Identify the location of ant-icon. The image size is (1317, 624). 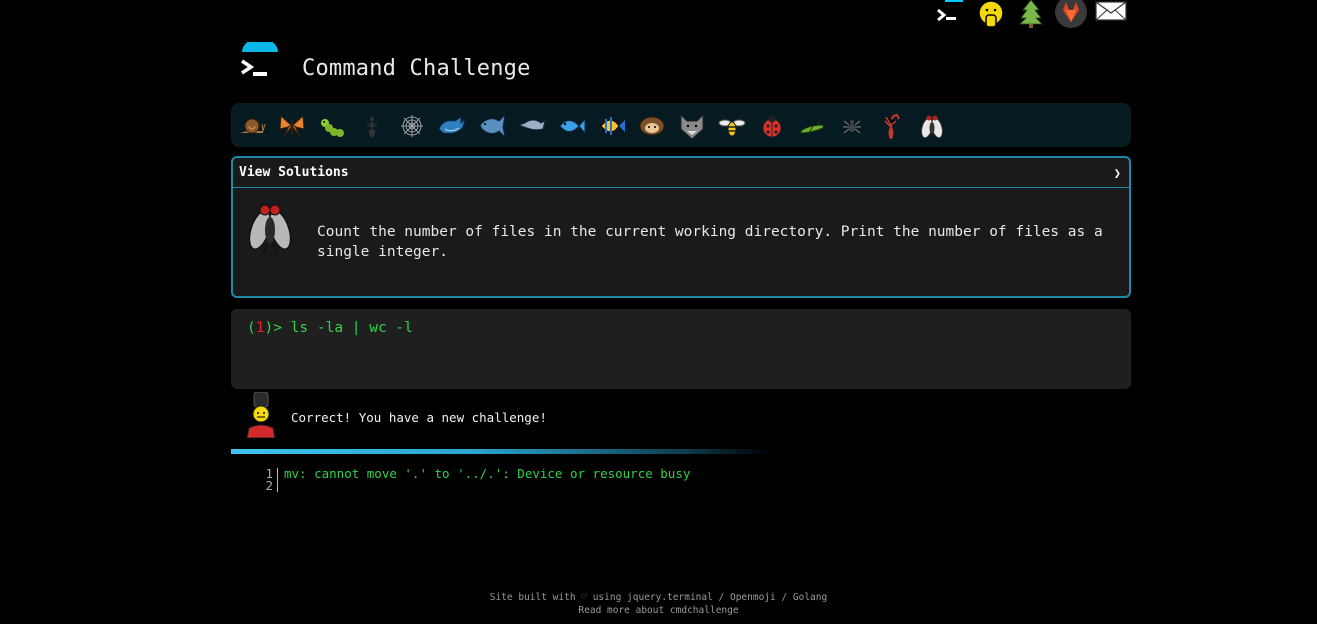
(372, 126).